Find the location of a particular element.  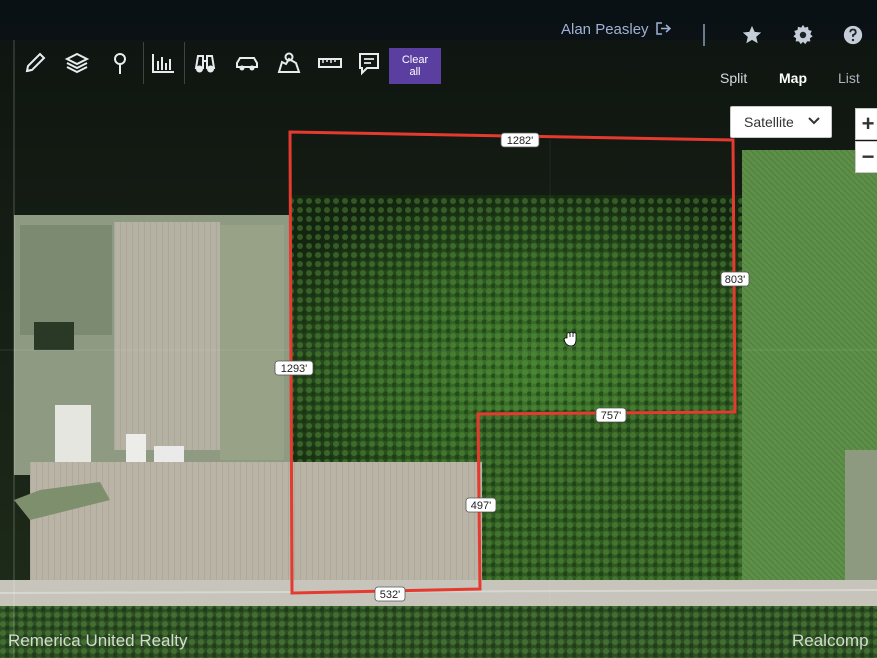

svg-text: 497' is located at coordinates (481, 506).